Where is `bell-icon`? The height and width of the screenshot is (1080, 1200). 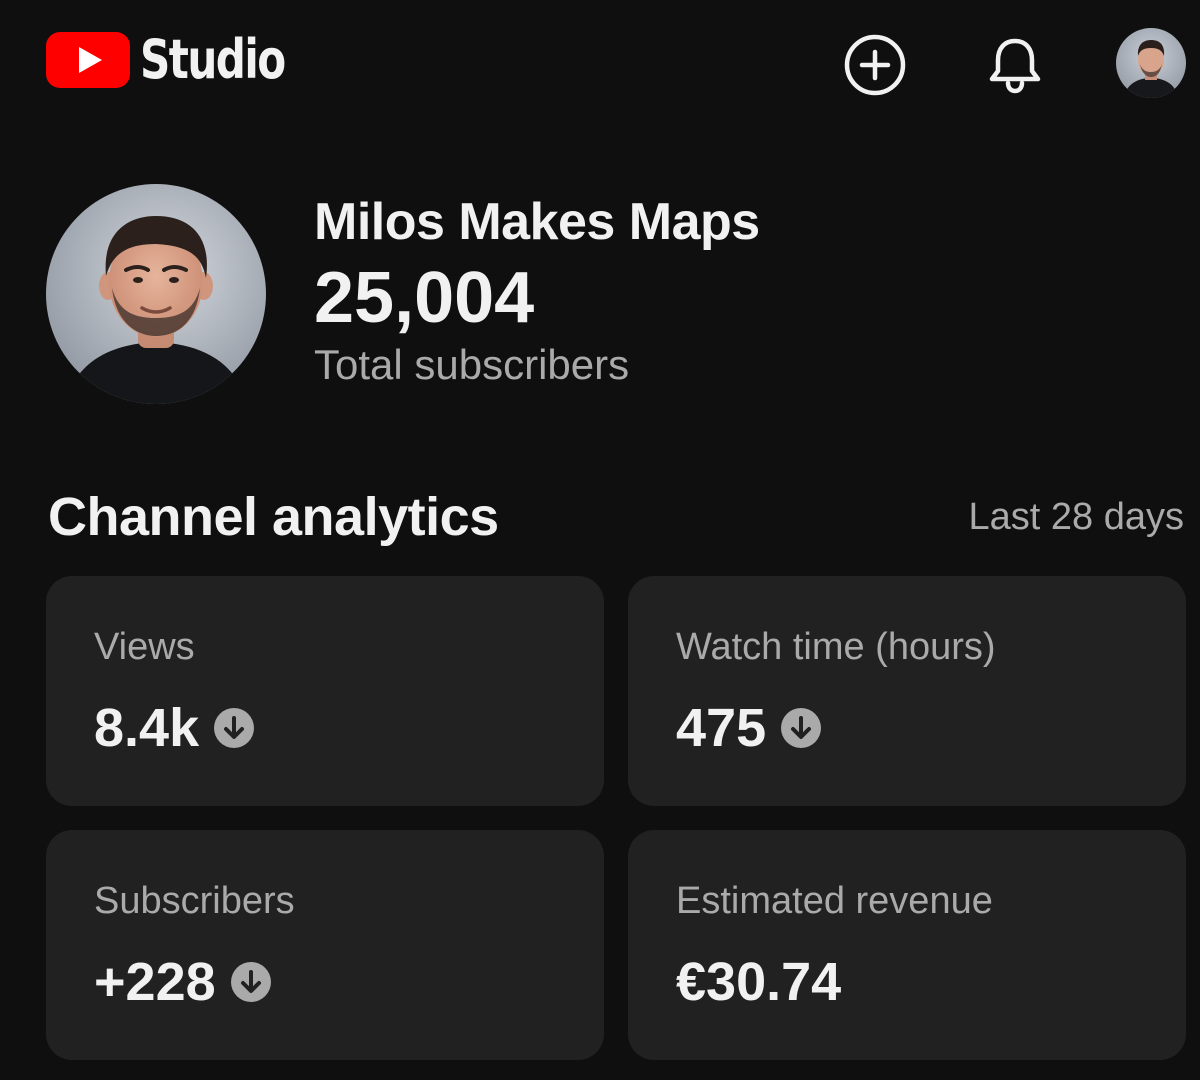
bell-icon is located at coordinates (1015, 66).